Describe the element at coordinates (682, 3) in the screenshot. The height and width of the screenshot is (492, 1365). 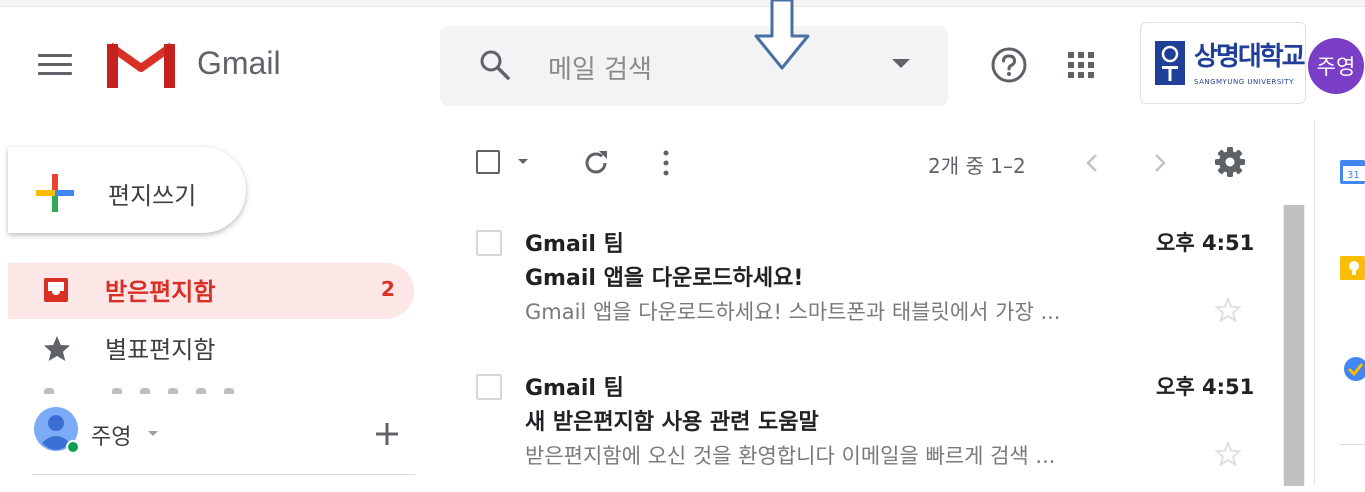
I see `top-border` at that location.